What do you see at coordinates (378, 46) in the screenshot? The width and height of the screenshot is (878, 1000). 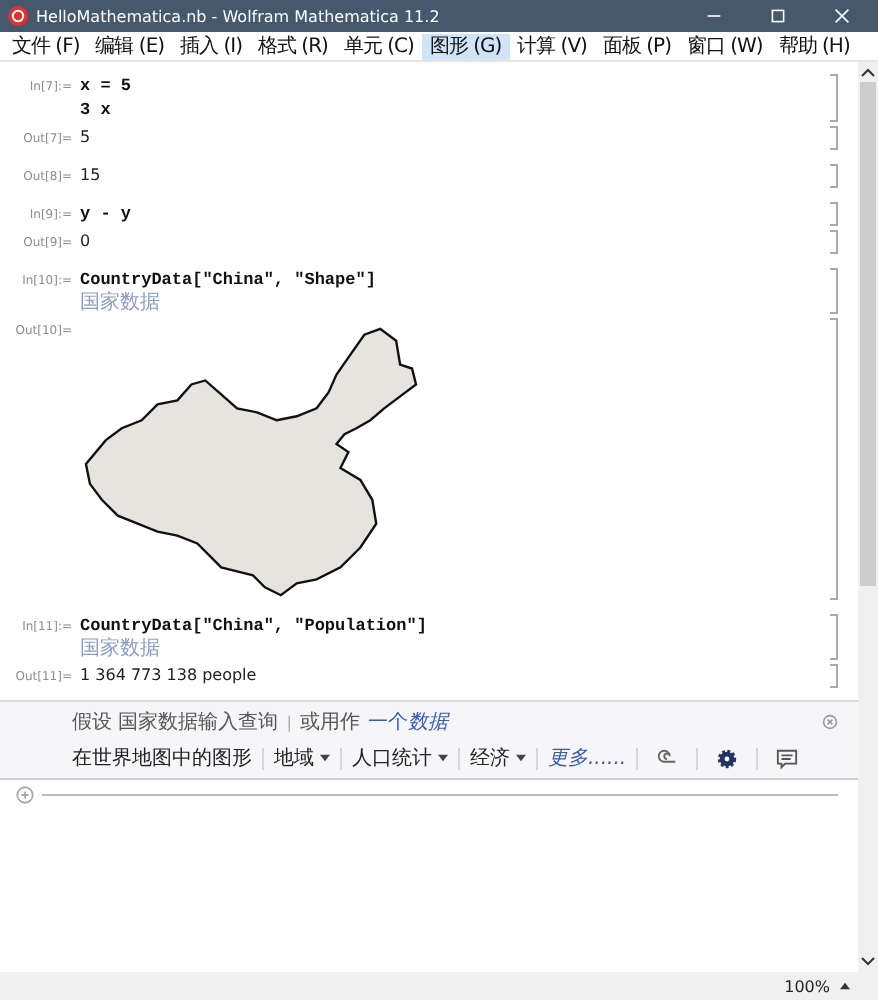 I see `menu-item: 单元 (C)` at bounding box center [378, 46].